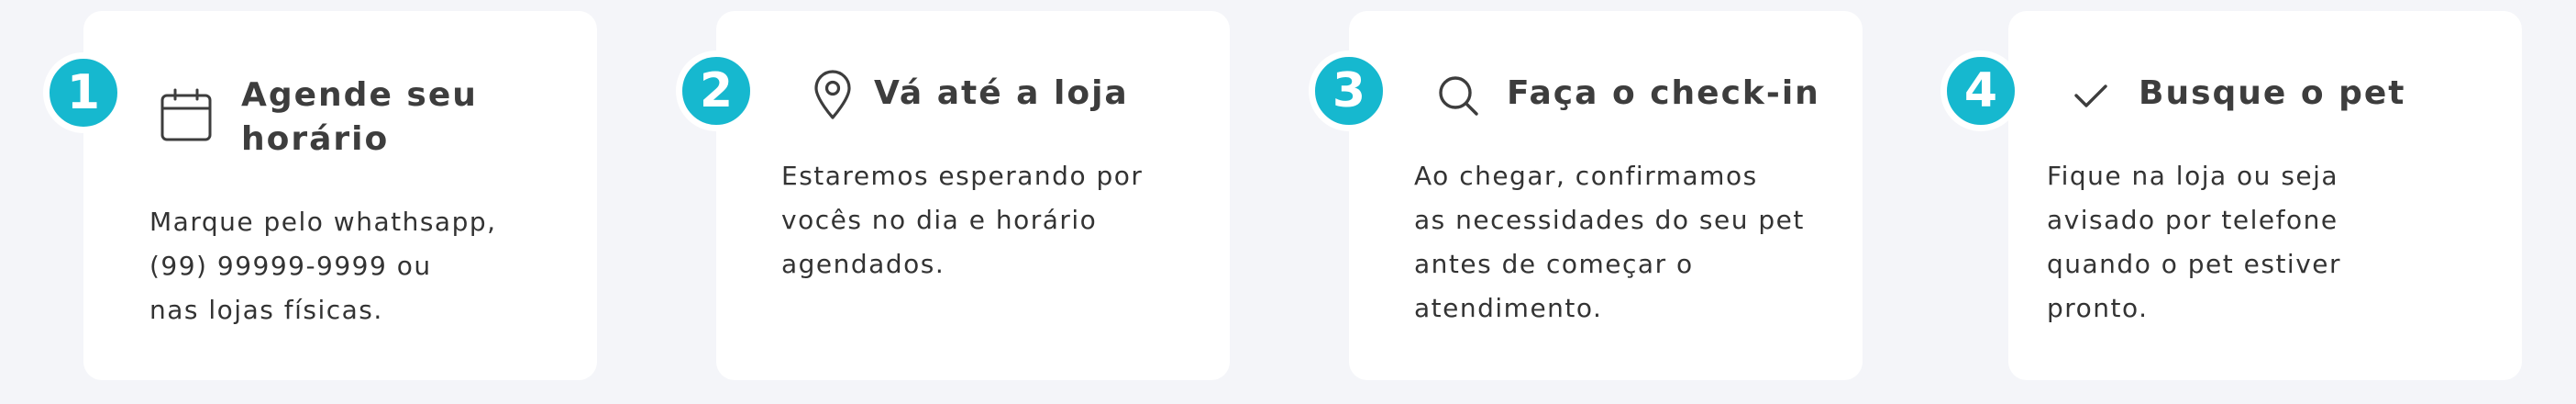 The image size is (2576, 404). What do you see at coordinates (1586, 176) in the screenshot?
I see `step-description-3-line-1: Ao chegar, confirmamos` at bounding box center [1586, 176].